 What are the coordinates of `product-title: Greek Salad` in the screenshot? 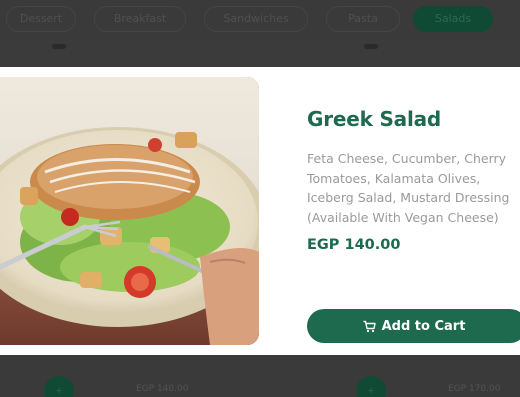 It's located at (374, 119).